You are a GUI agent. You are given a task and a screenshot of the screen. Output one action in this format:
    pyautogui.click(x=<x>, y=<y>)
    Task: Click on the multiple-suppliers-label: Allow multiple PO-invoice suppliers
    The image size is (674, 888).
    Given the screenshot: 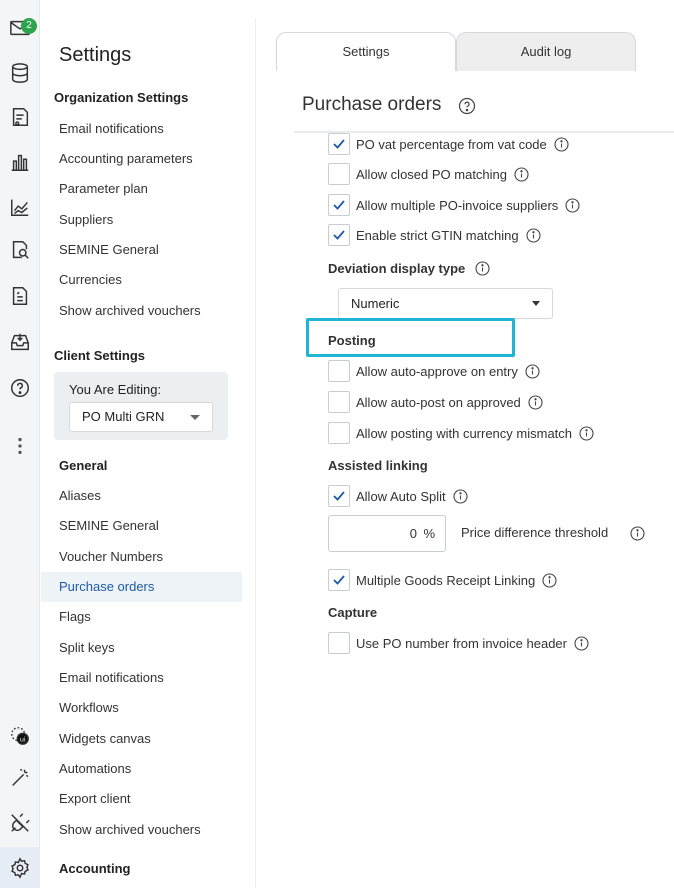 What is the action you would take?
    pyautogui.click(x=457, y=205)
    